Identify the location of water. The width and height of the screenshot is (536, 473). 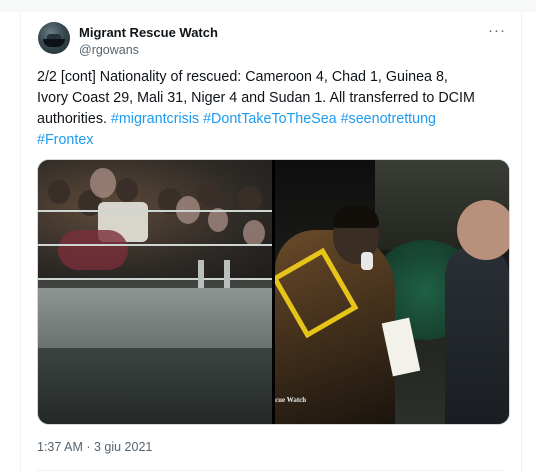
(155, 386).